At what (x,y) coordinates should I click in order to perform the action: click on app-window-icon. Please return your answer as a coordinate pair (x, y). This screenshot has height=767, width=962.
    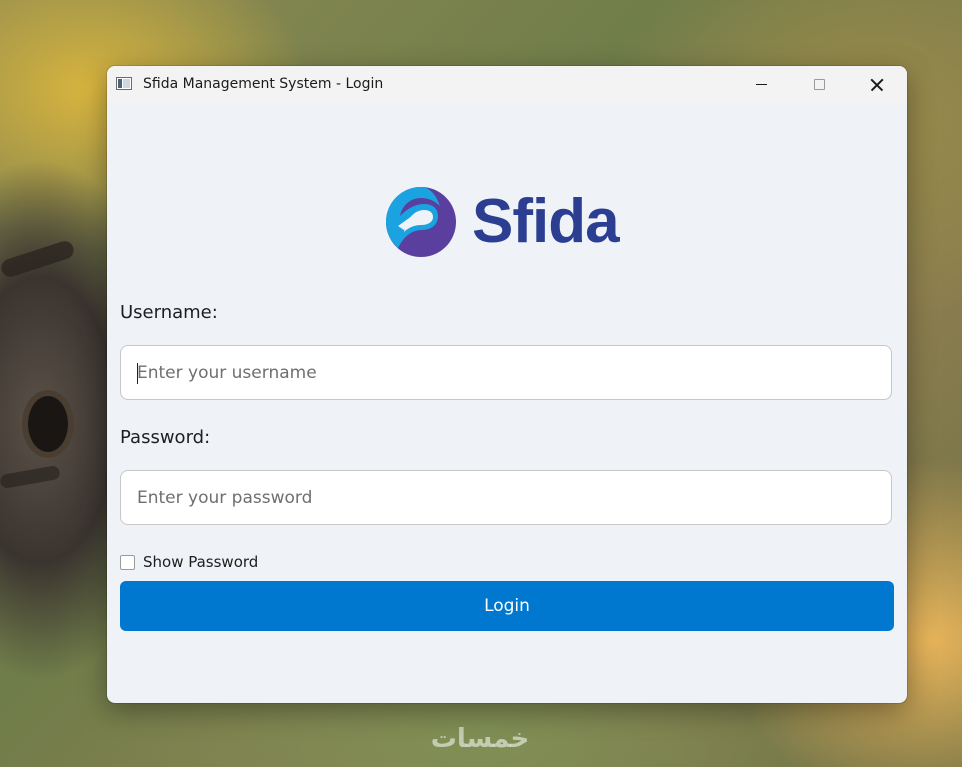
    Looking at the image, I should click on (124, 83).